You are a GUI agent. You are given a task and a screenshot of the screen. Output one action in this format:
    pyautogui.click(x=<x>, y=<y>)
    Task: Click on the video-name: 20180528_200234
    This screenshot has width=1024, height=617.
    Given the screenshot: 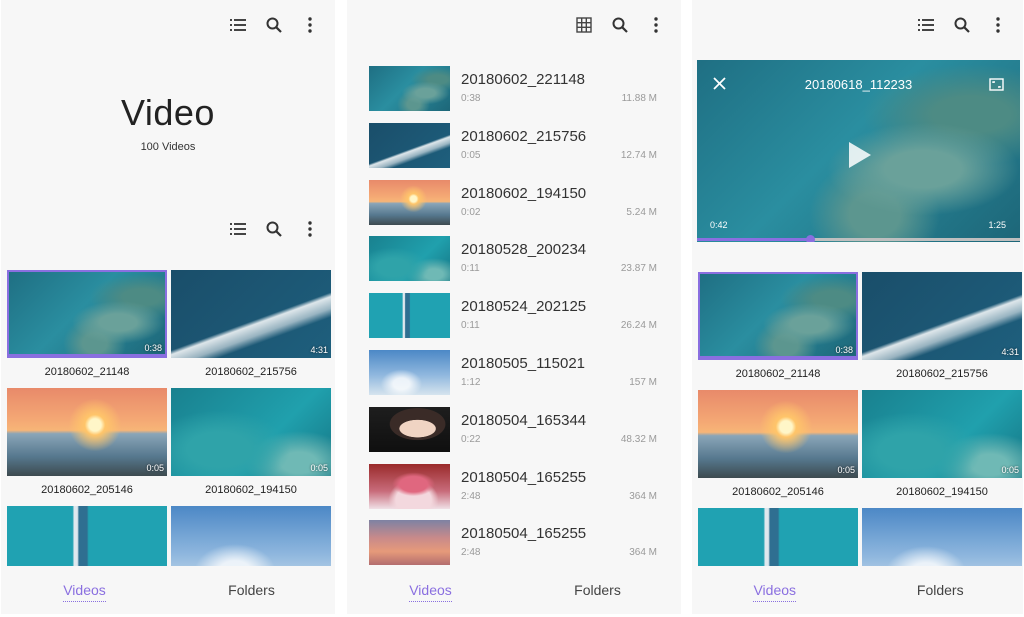 What is the action you would take?
    pyautogui.click(x=524, y=250)
    